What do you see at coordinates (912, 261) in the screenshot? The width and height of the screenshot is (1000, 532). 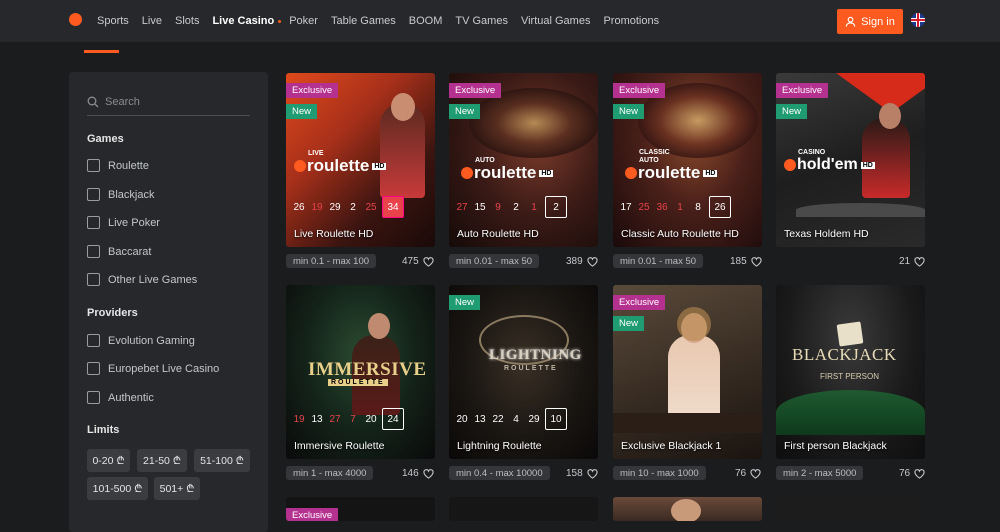 I see `player-count: 21` at bounding box center [912, 261].